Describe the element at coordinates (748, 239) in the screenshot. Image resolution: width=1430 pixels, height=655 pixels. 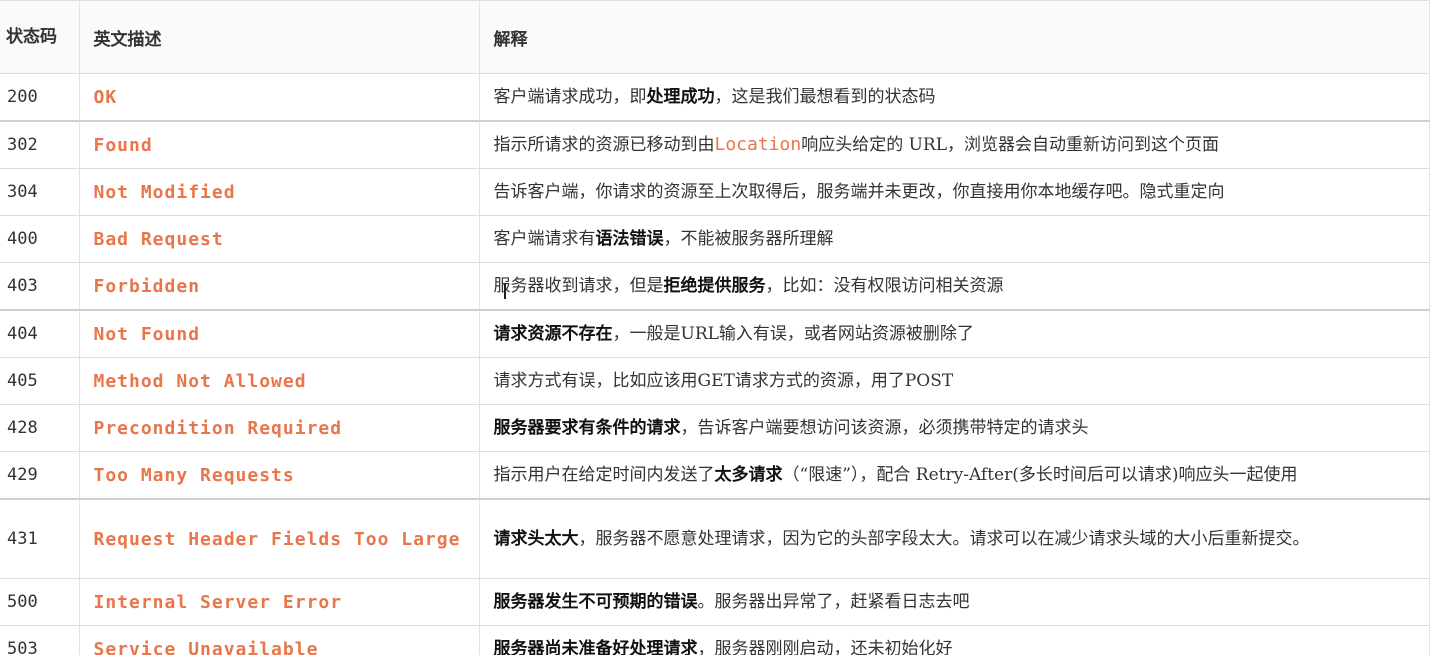
I see `explanation-text: ，不能被服务器所理解` at that location.